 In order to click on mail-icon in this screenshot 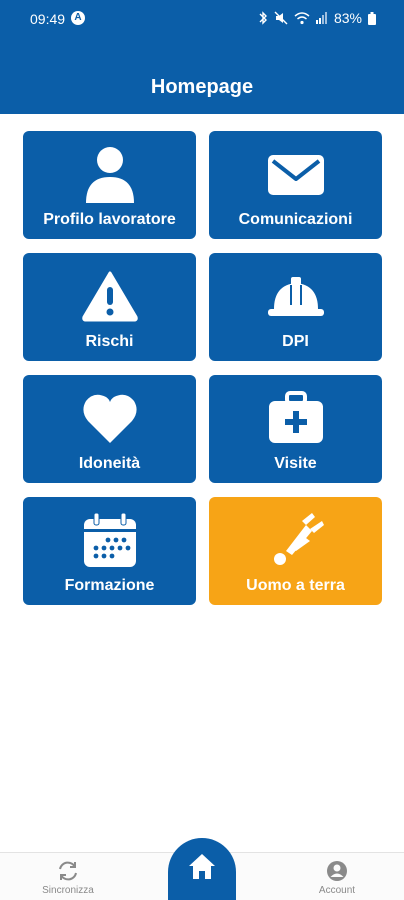, I will do `click(296, 174)`.